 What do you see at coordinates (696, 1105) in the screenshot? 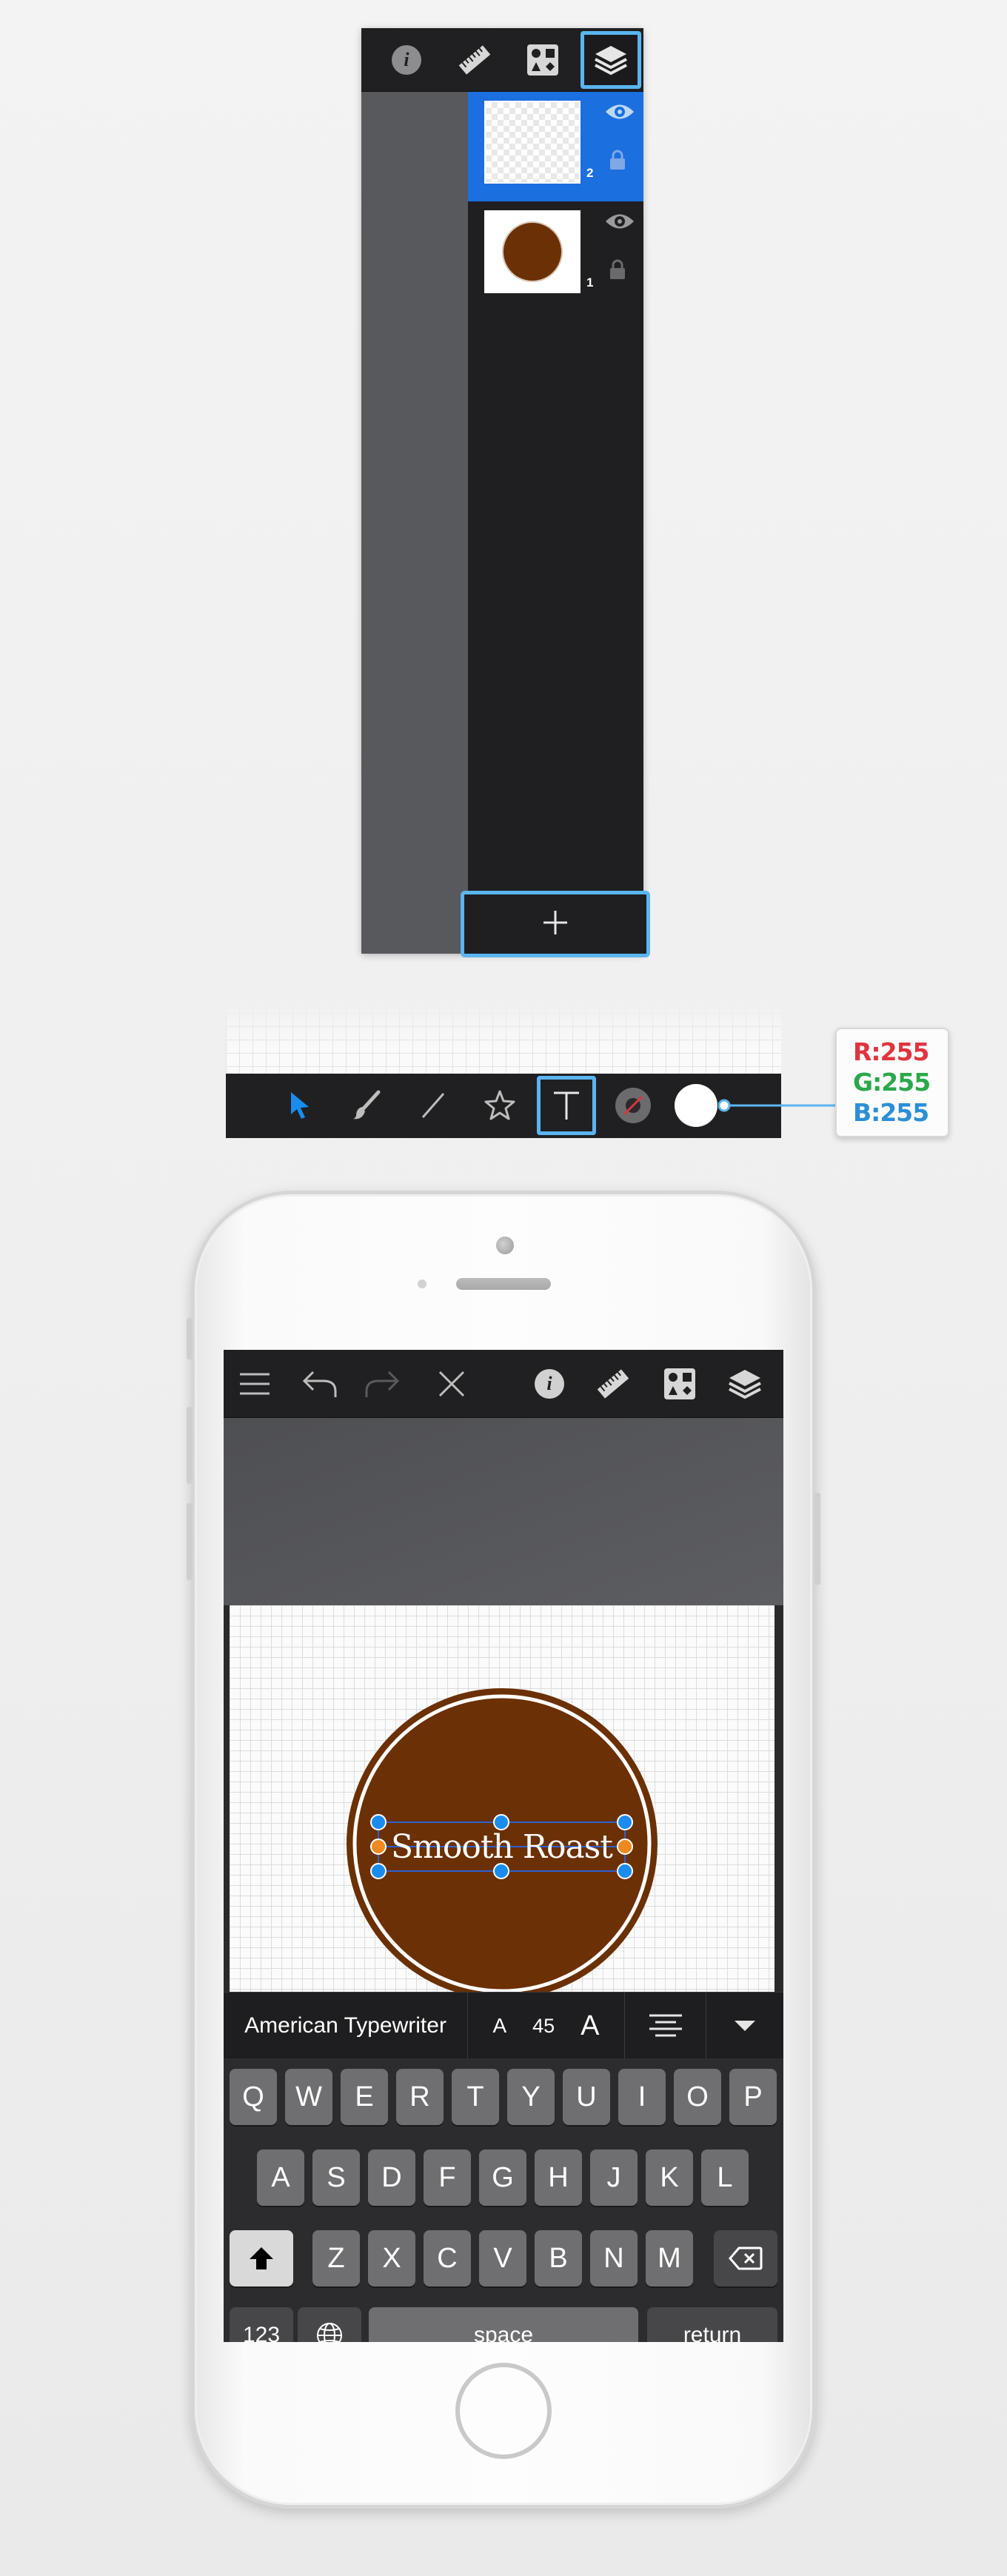
I see `color-swatch` at bounding box center [696, 1105].